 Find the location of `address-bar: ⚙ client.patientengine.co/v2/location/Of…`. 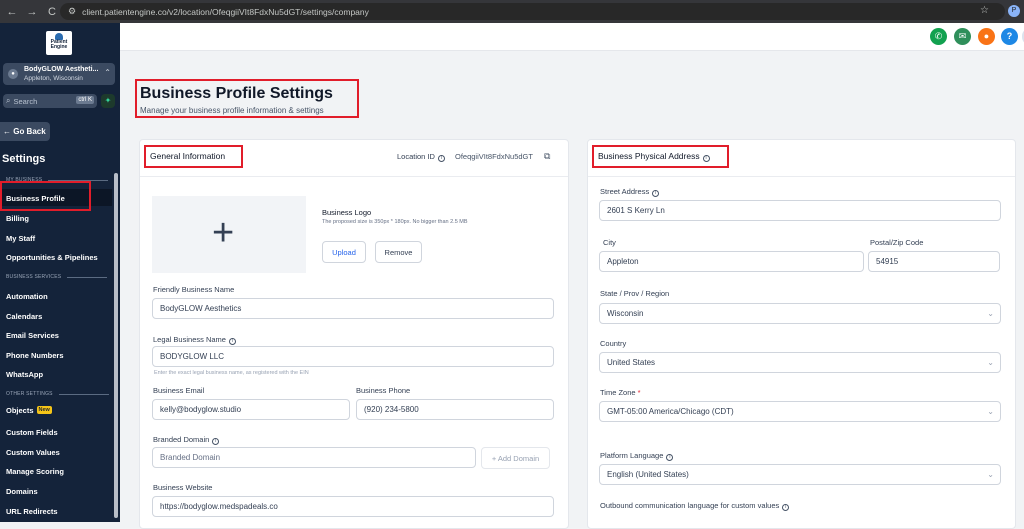

address-bar: ⚙ client.patientengine.co/v2/location/Of… is located at coordinates (532, 11).